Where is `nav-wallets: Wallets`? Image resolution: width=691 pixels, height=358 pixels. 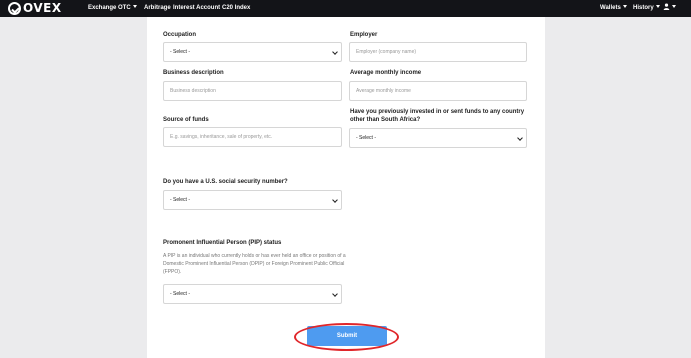 nav-wallets: Wallets is located at coordinates (613, 8).